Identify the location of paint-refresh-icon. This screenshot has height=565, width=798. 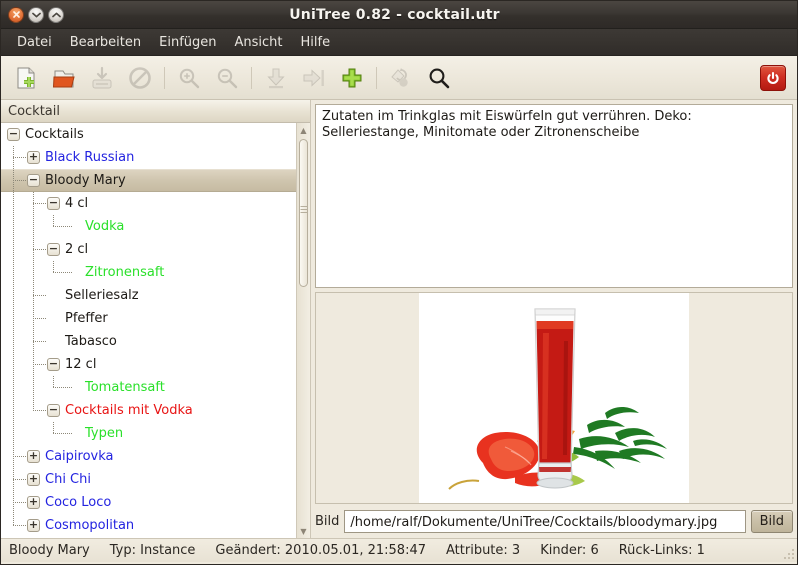
(399, 77).